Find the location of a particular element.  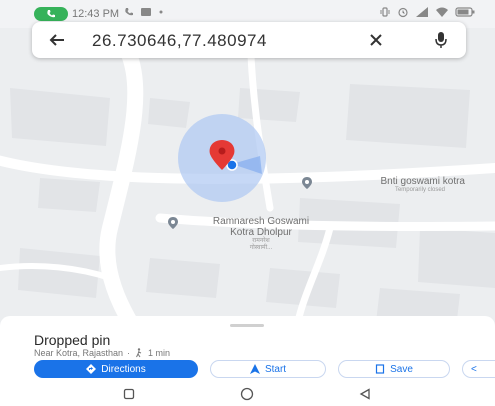

close-icon is located at coordinates (376, 40).